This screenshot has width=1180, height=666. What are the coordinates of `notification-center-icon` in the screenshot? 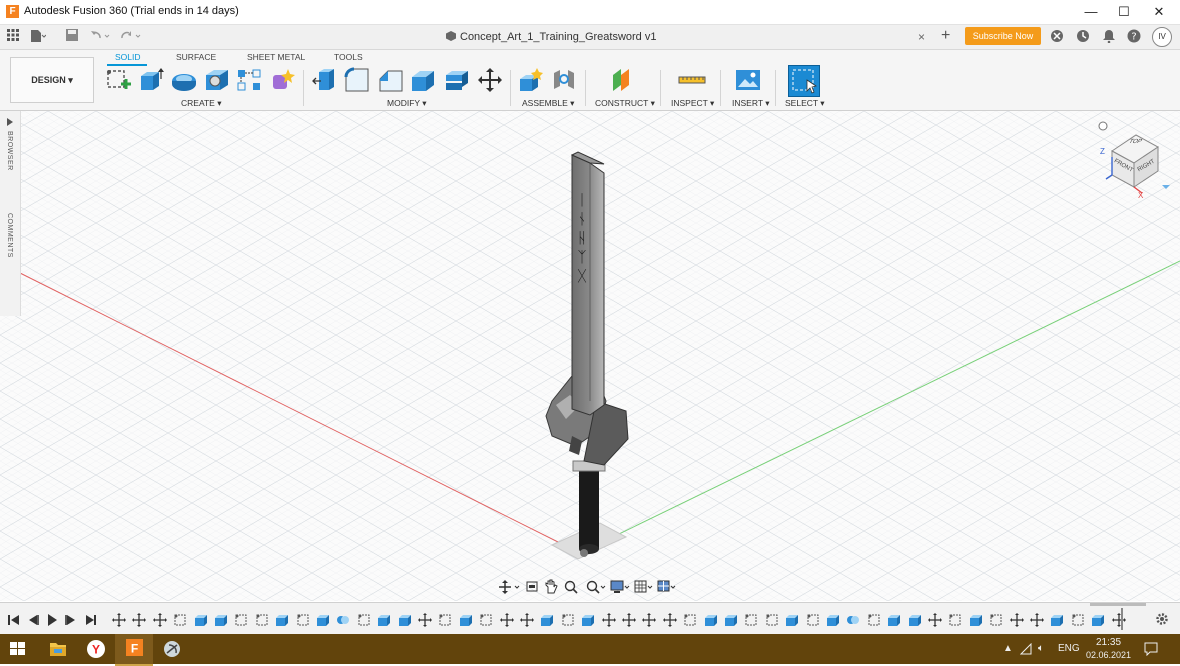 It's located at (1151, 650).